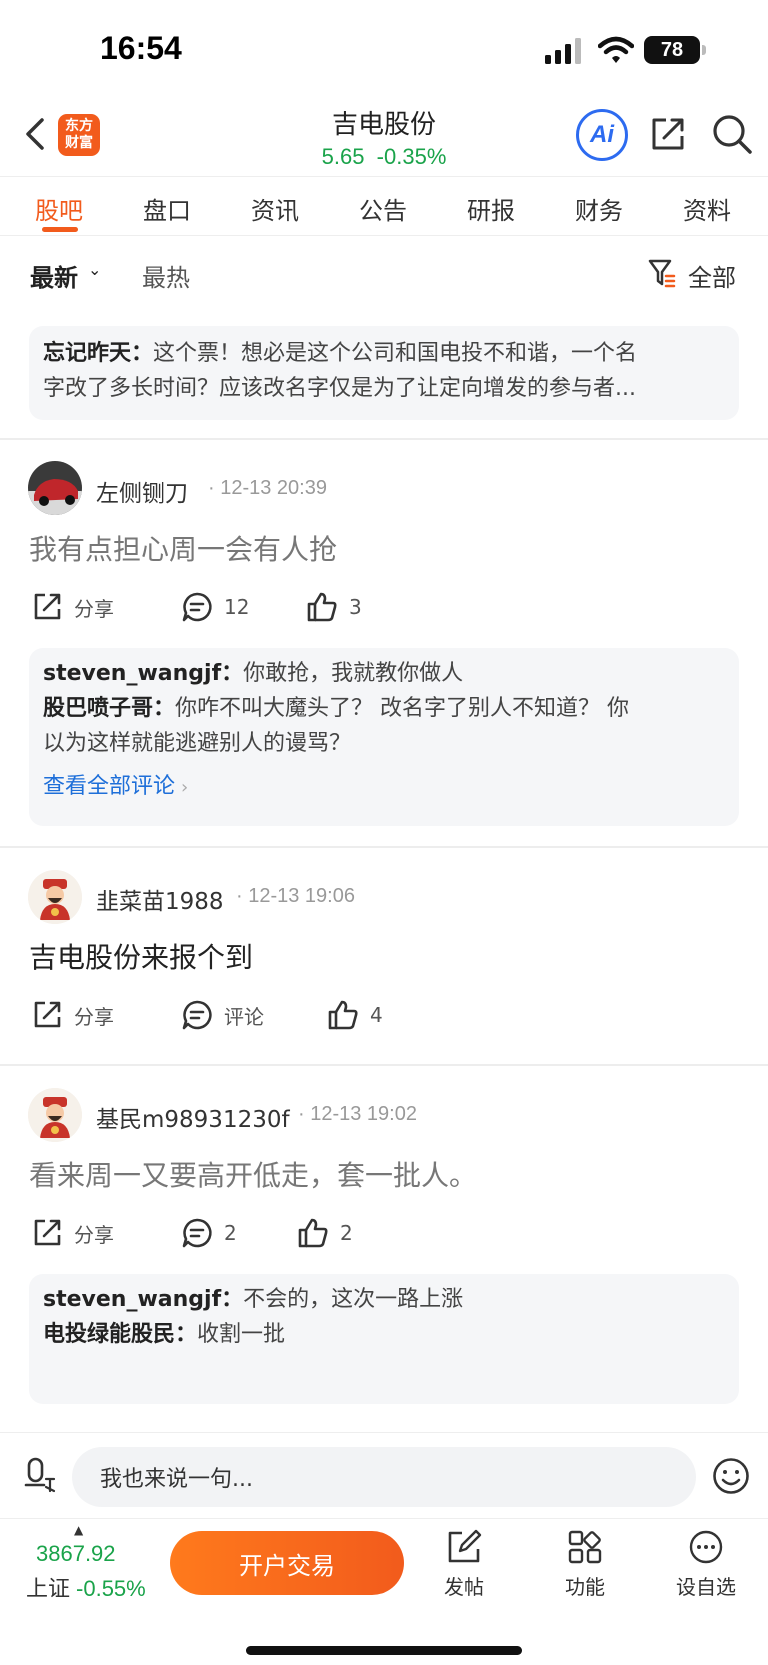 The width and height of the screenshot is (768, 1665). What do you see at coordinates (41, 1475) in the screenshot?
I see `voice-input-icon` at bounding box center [41, 1475].